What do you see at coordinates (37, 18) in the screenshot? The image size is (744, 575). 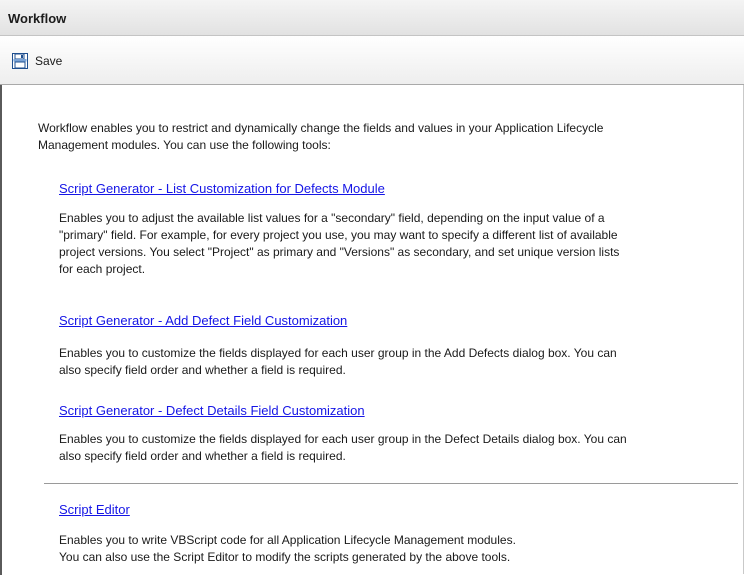 I see `window-title: Workflow` at bounding box center [37, 18].